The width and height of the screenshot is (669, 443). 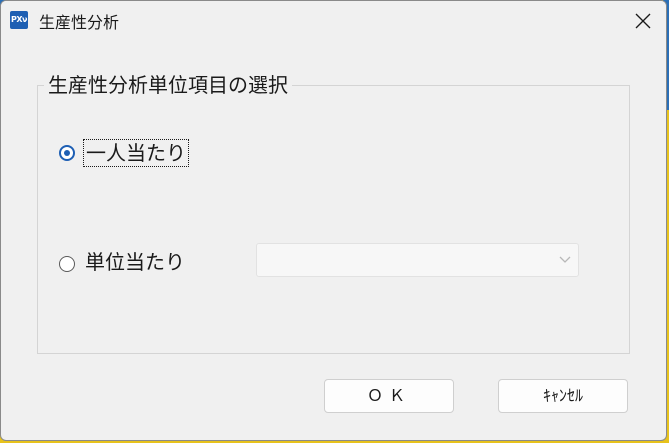 What do you see at coordinates (333, 21) in the screenshot?
I see `title-bar: PXν 生産性分析` at bounding box center [333, 21].